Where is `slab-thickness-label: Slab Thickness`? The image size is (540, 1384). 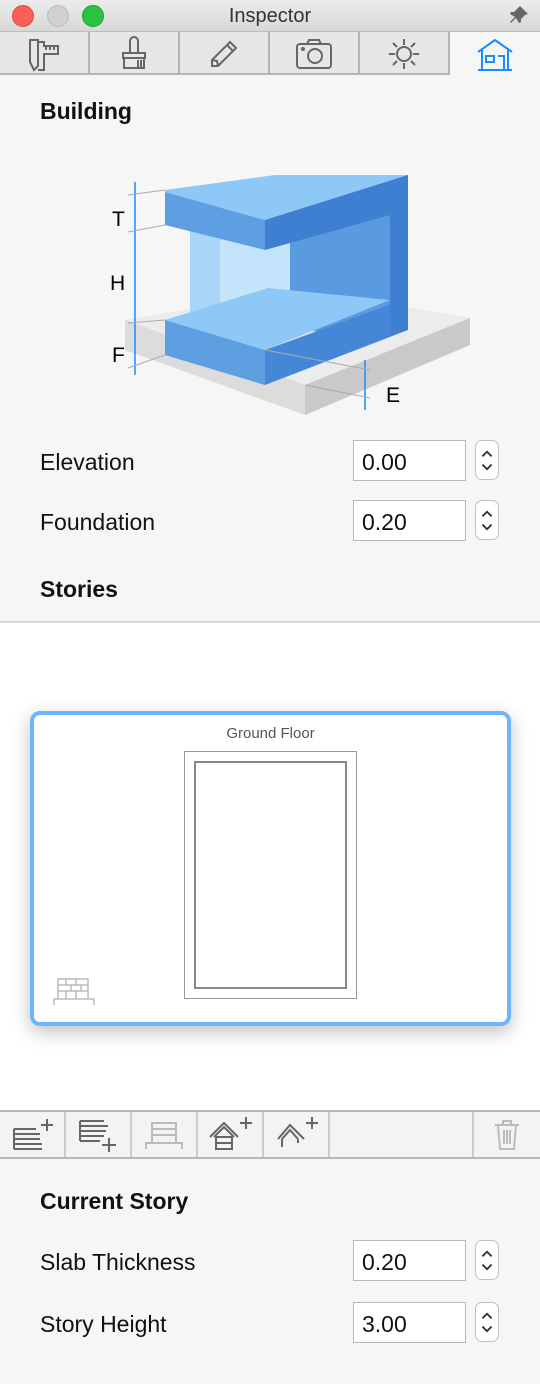
slab-thickness-label: Slab Thickness is located at coordinates (118, 1262).